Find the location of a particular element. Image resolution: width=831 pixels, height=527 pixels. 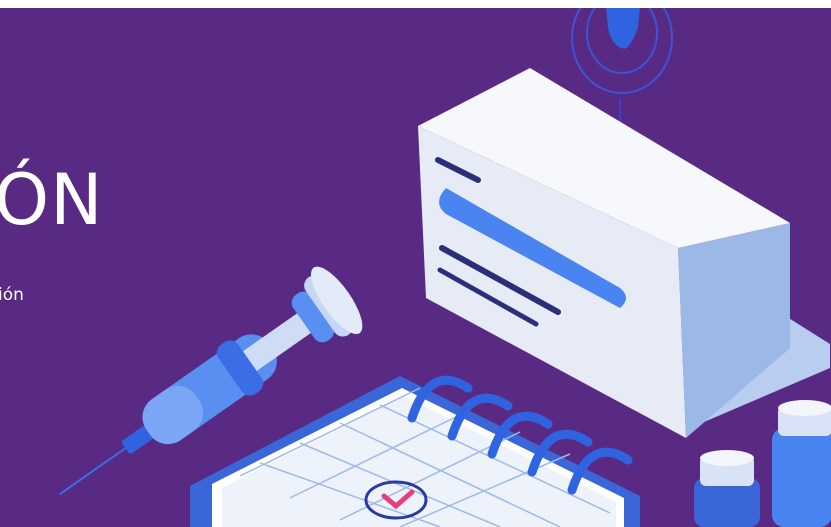

vial-icon-small is located at coordinates (727, 488).